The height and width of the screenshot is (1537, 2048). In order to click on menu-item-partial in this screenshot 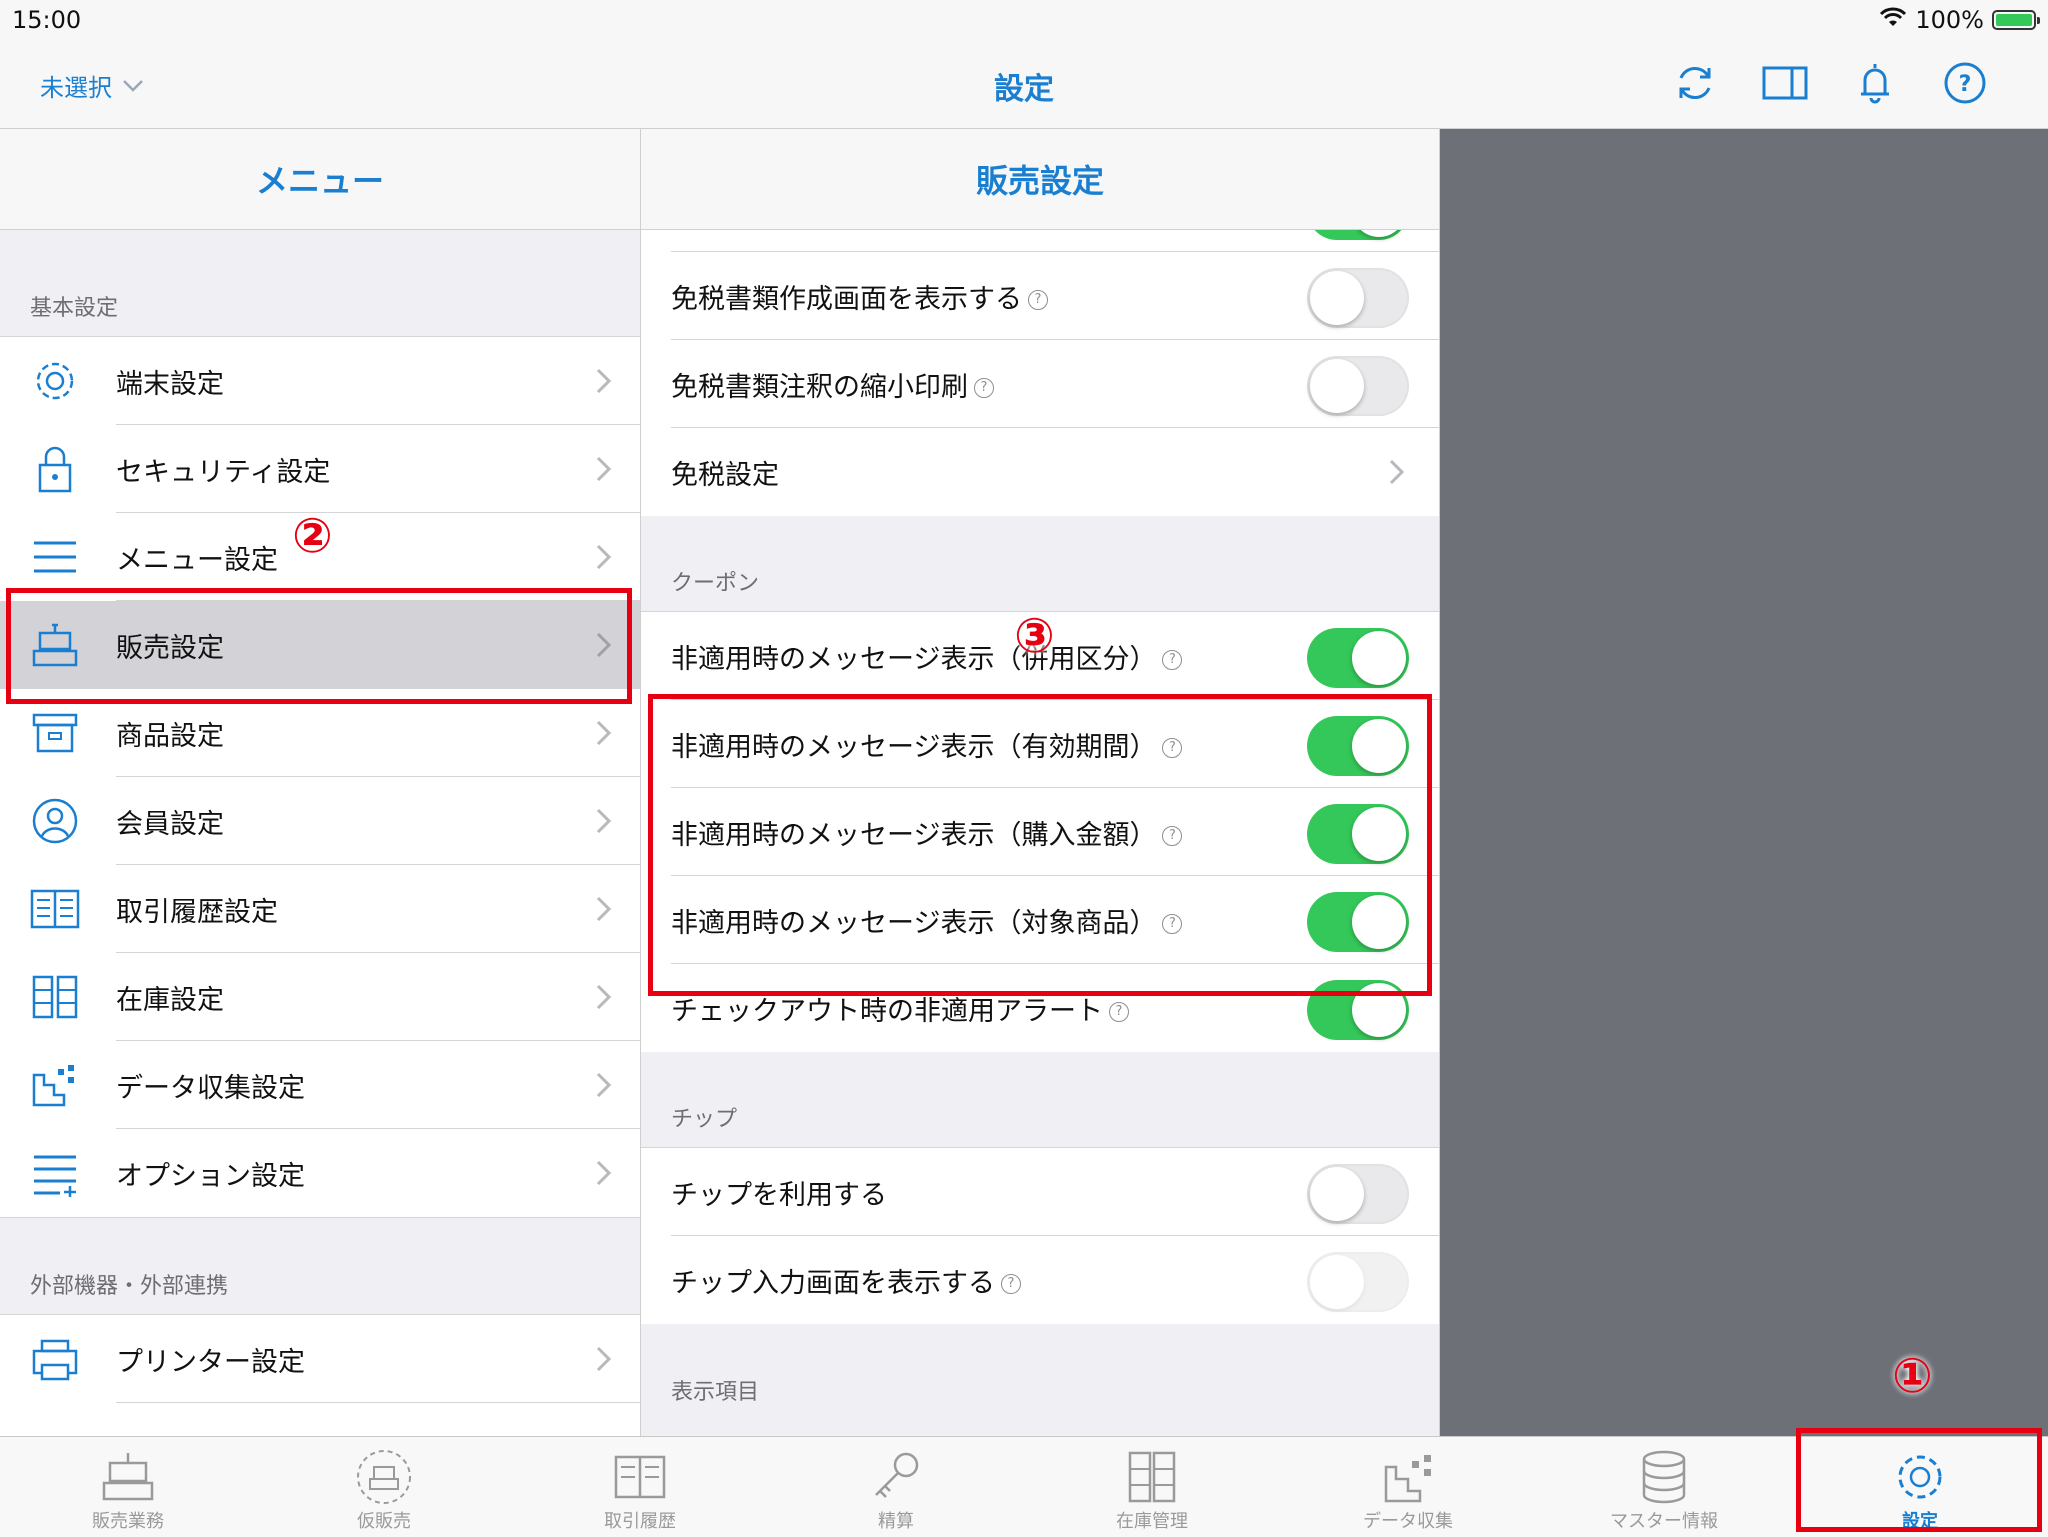, I will do `click(320, 1419)`.